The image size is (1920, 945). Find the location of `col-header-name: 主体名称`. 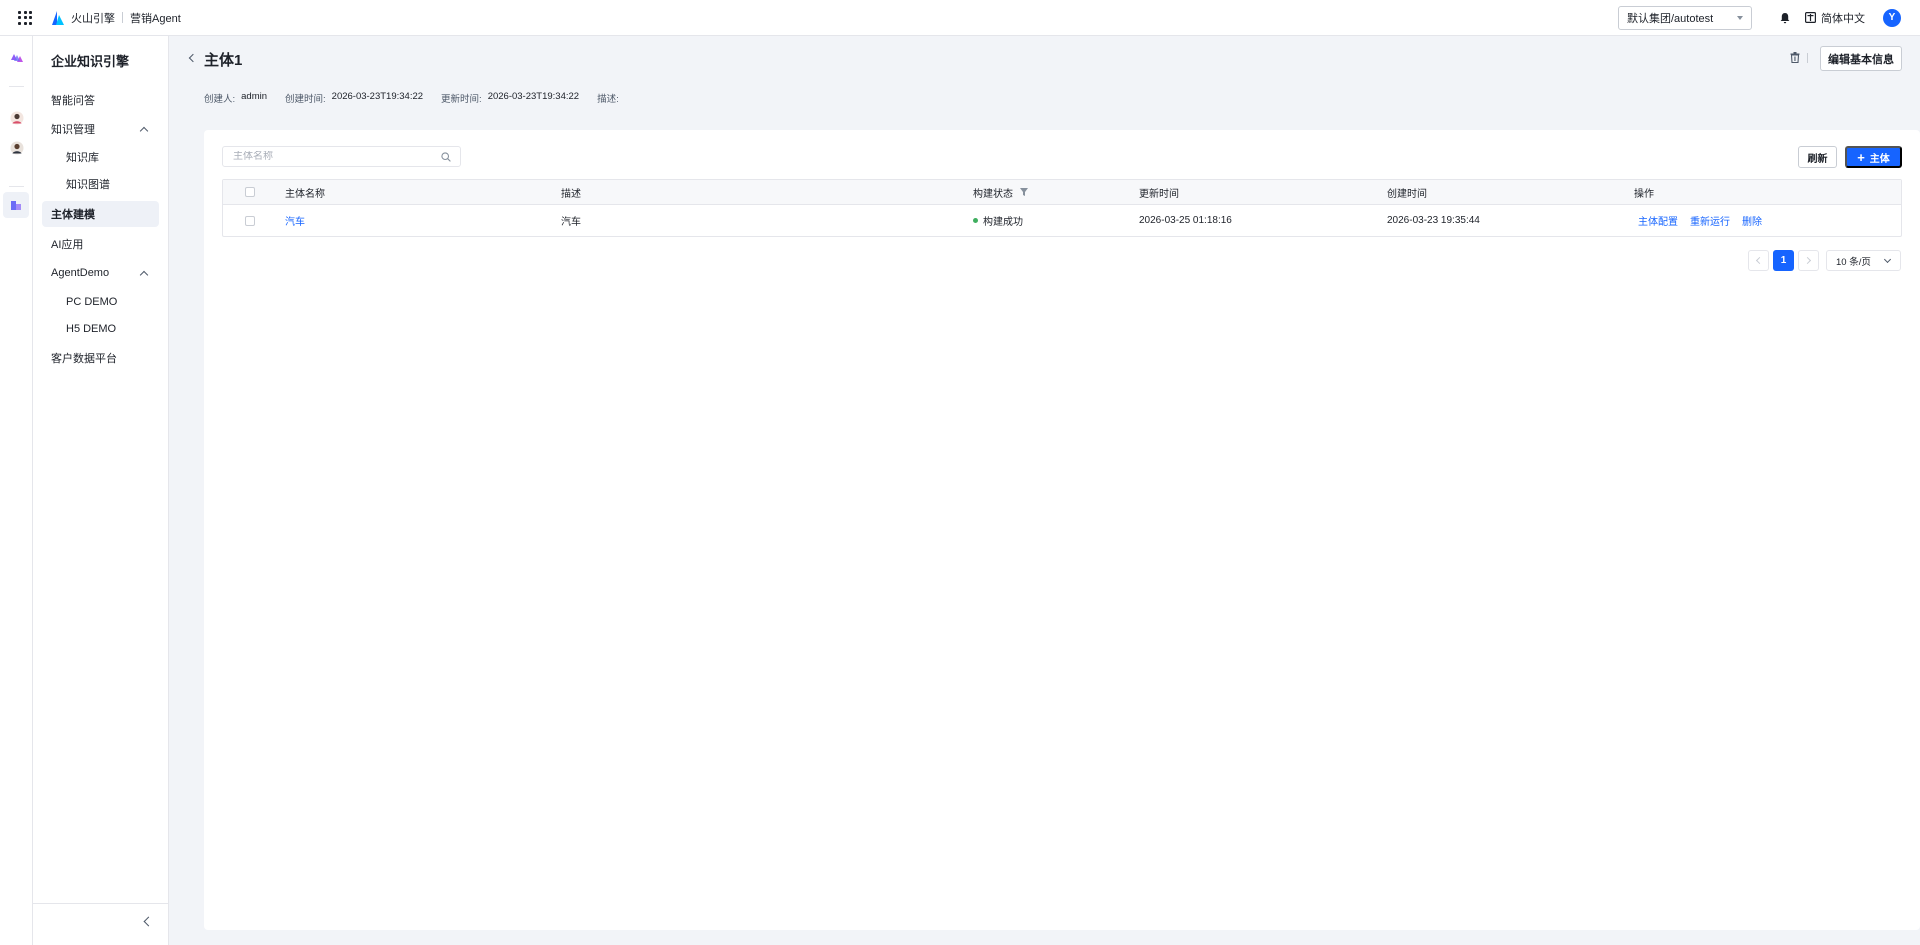

col-header-name: 主体名称 is located at coordinates (305, 194).